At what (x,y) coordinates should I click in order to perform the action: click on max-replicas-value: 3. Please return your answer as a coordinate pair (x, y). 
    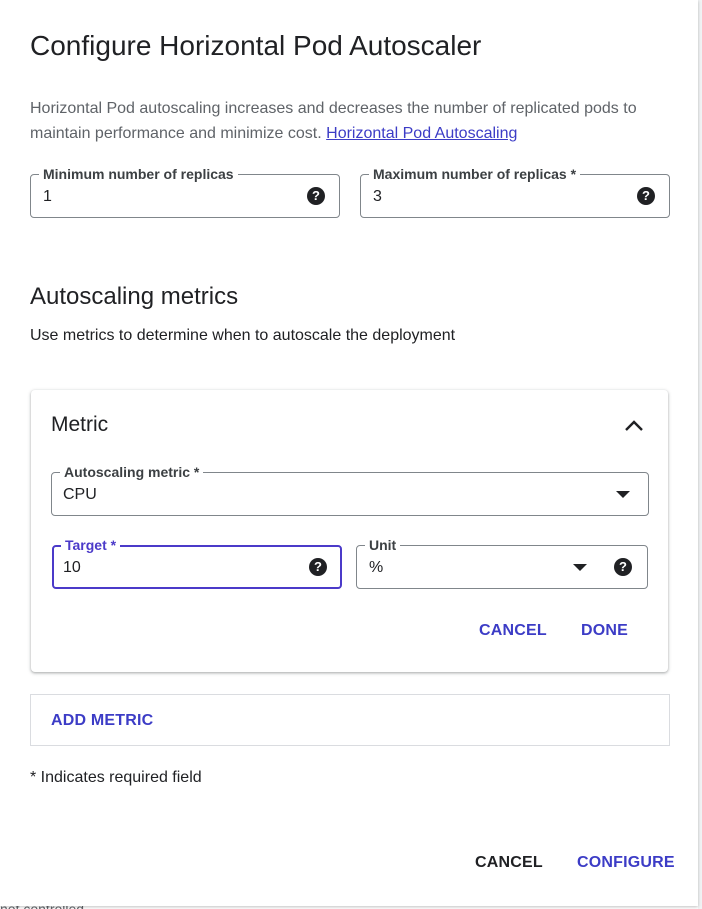
    Looking at the image, I should click on (377, 196).